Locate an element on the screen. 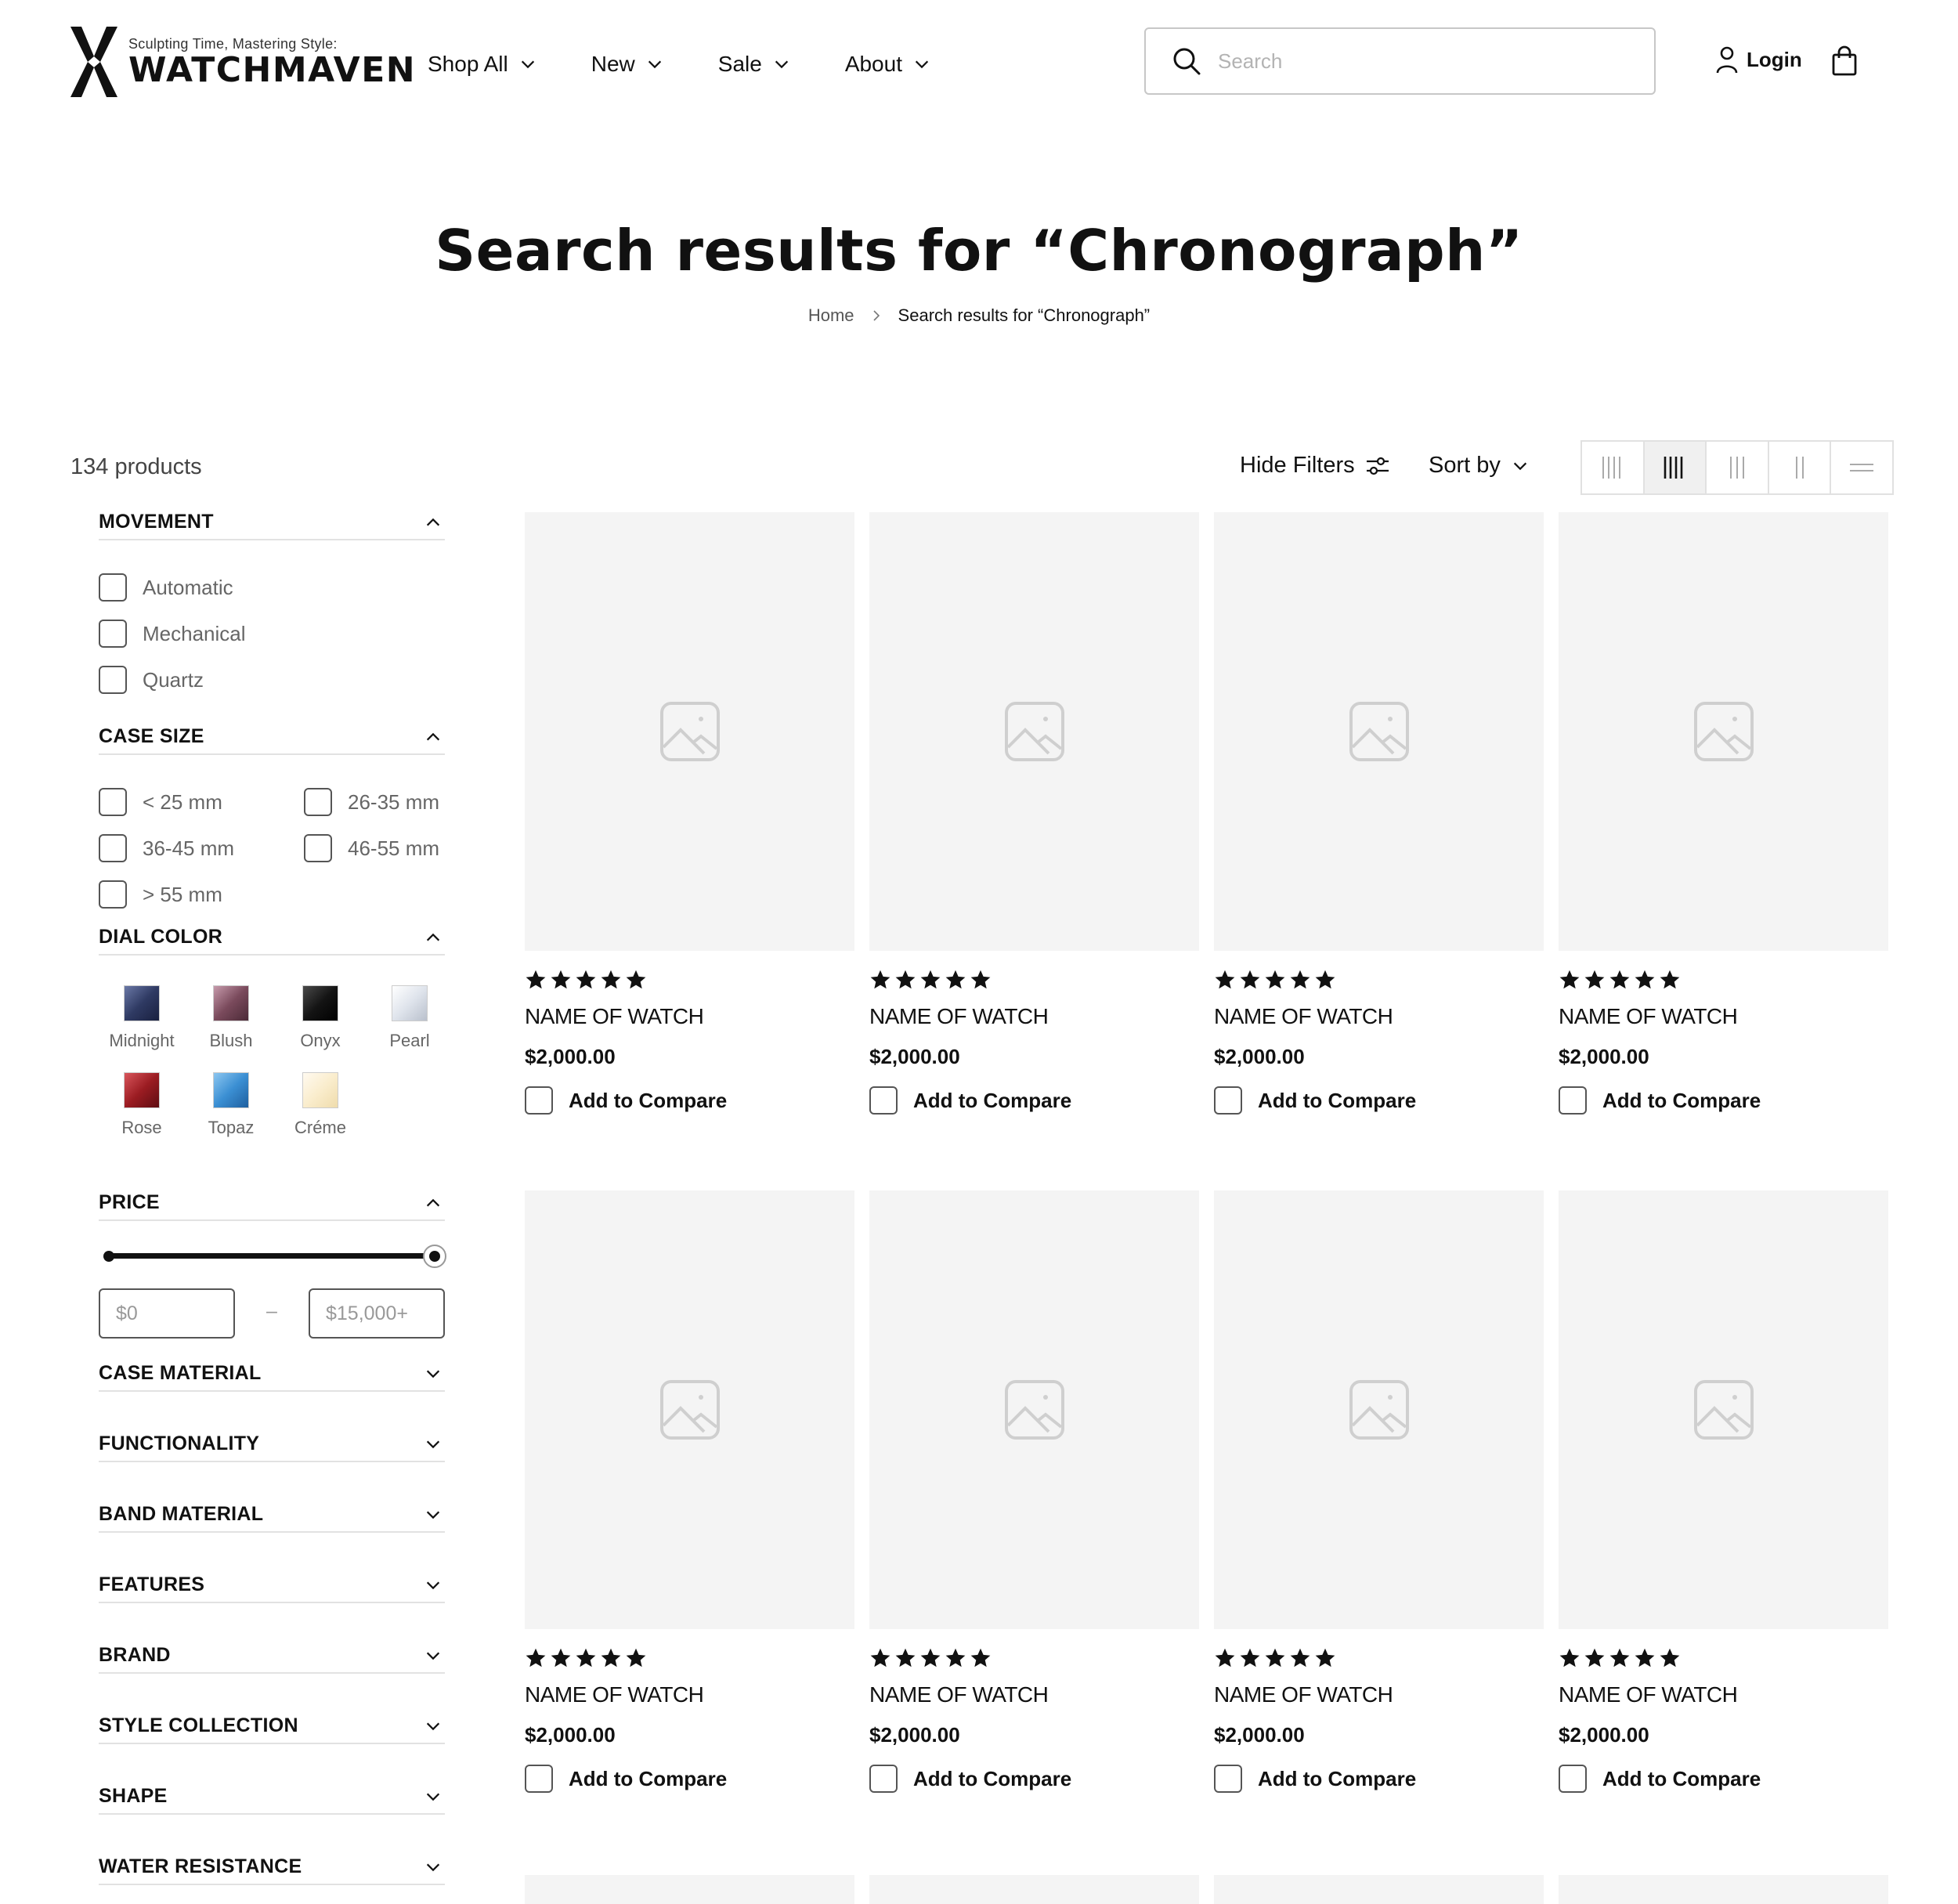 The width and height of the screenshot is (1958, 1904). price-slider-track is located at coordinates (271, 1256).